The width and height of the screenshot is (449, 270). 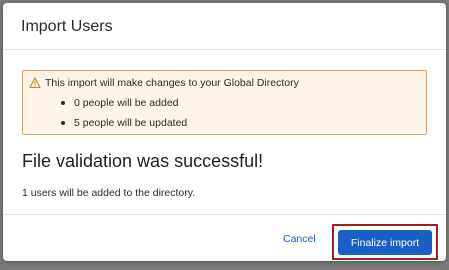 I want to click on finalize-import-button: Finalize import, so click(x=385, y=242).